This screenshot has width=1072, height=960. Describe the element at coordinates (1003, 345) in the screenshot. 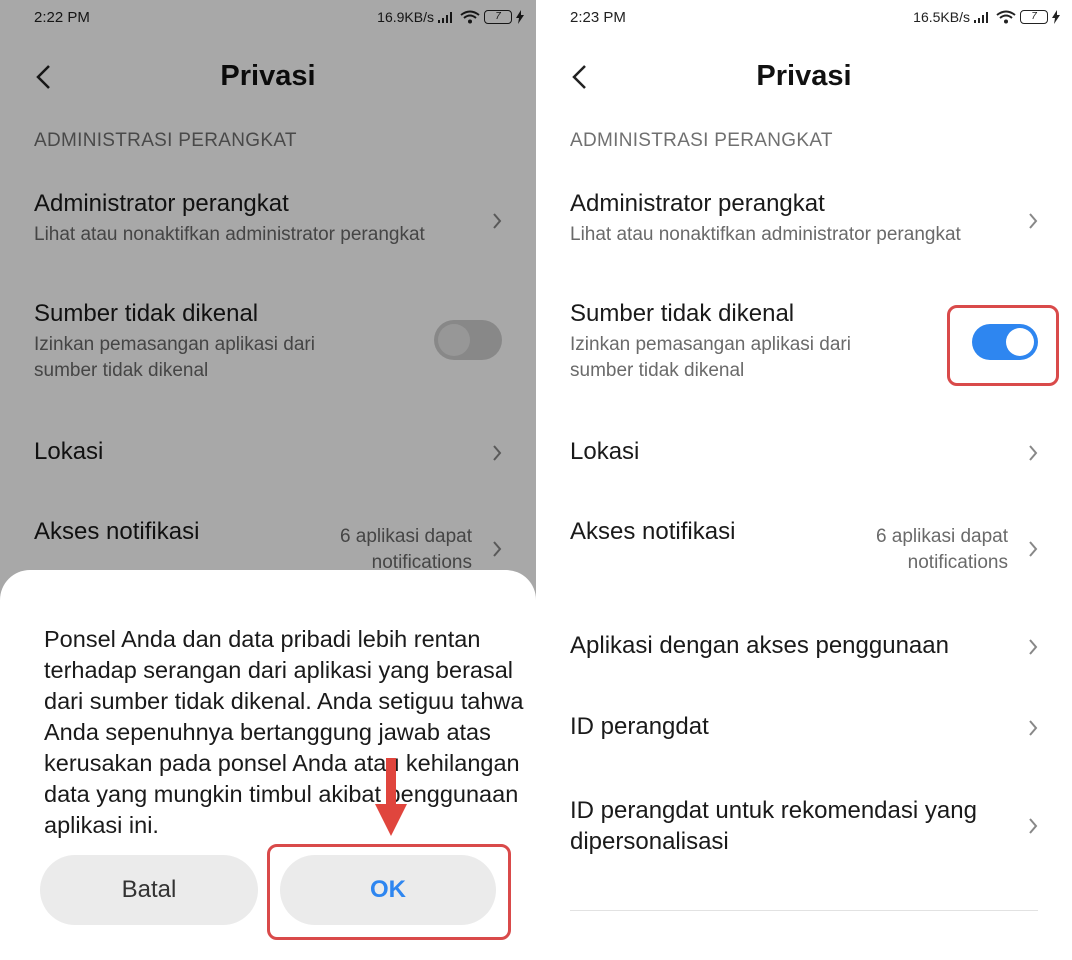

I see `toggle-highlight-box` at that location.